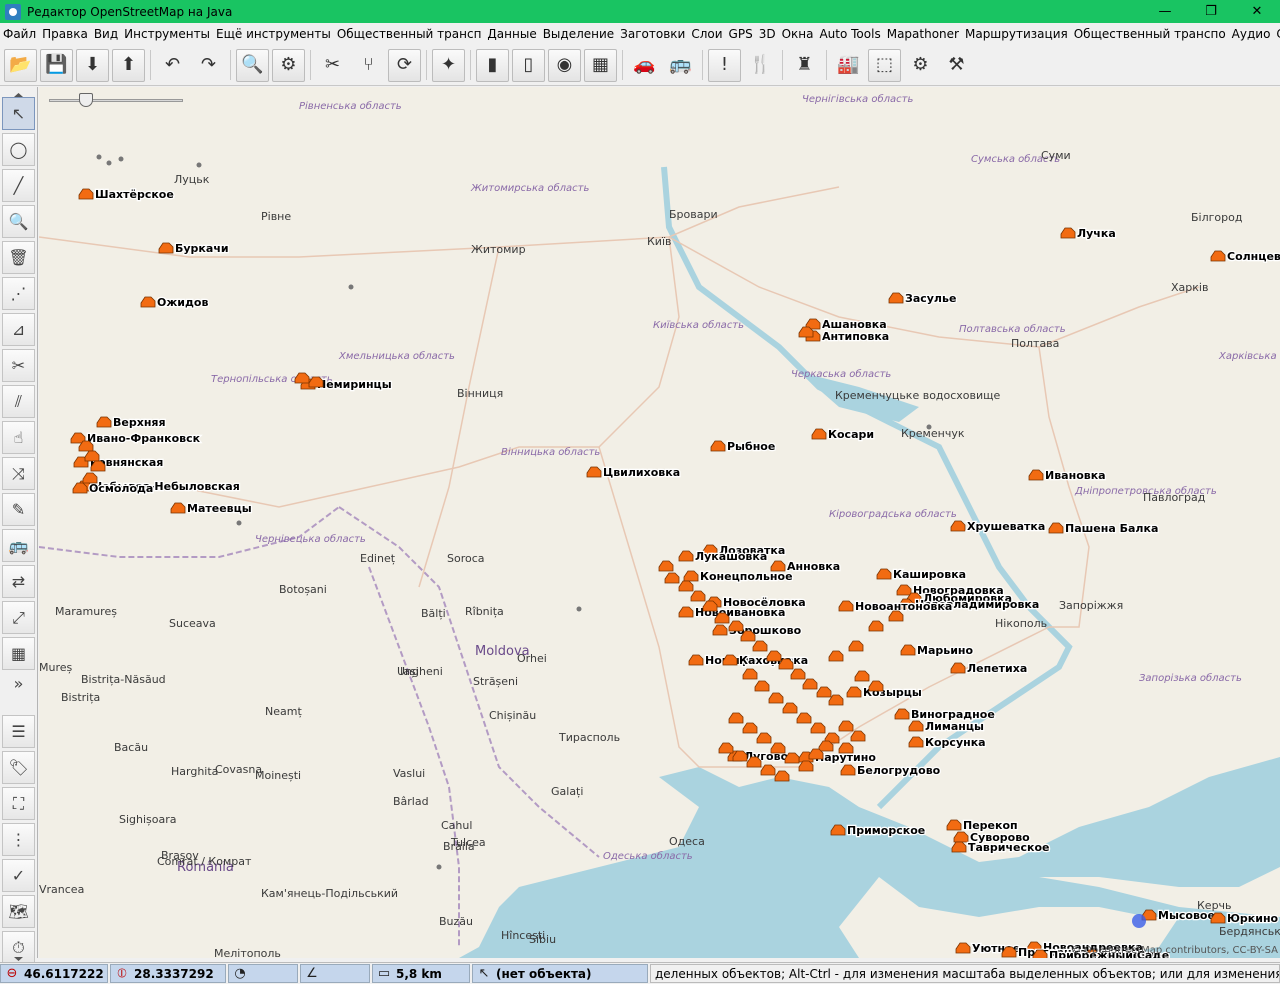 The image size is (1280, 984). Describe the element at coordinates (18, 617) in the screenshot. I see `route-tool-button: ⤢` at that location.